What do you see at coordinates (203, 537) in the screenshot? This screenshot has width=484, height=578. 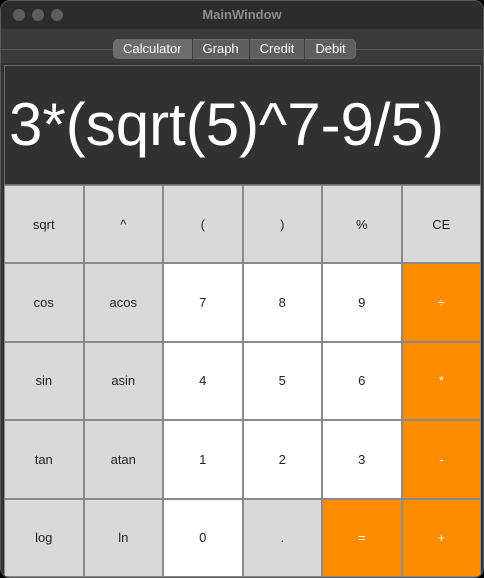 I see `key-digit-0: 0` at bounding box center [203, 537].